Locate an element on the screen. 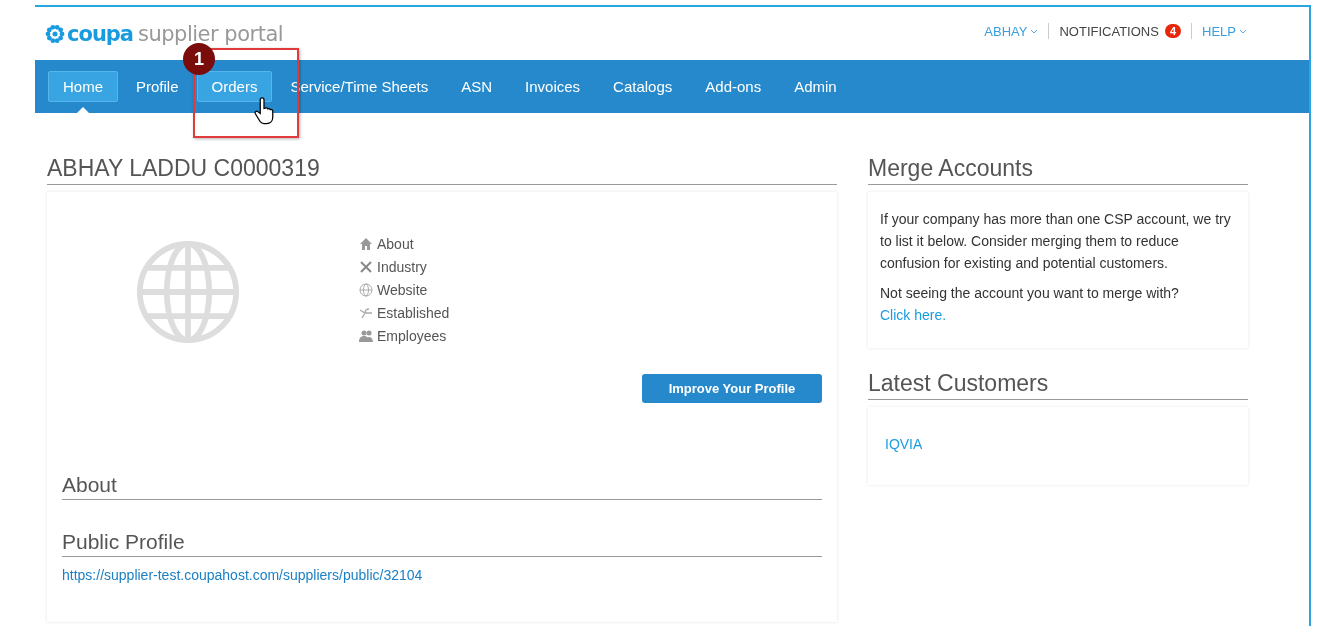  merge-prompt: Not seeing the account you want to merge with? Click here. is located at coordinates (1030, 304).